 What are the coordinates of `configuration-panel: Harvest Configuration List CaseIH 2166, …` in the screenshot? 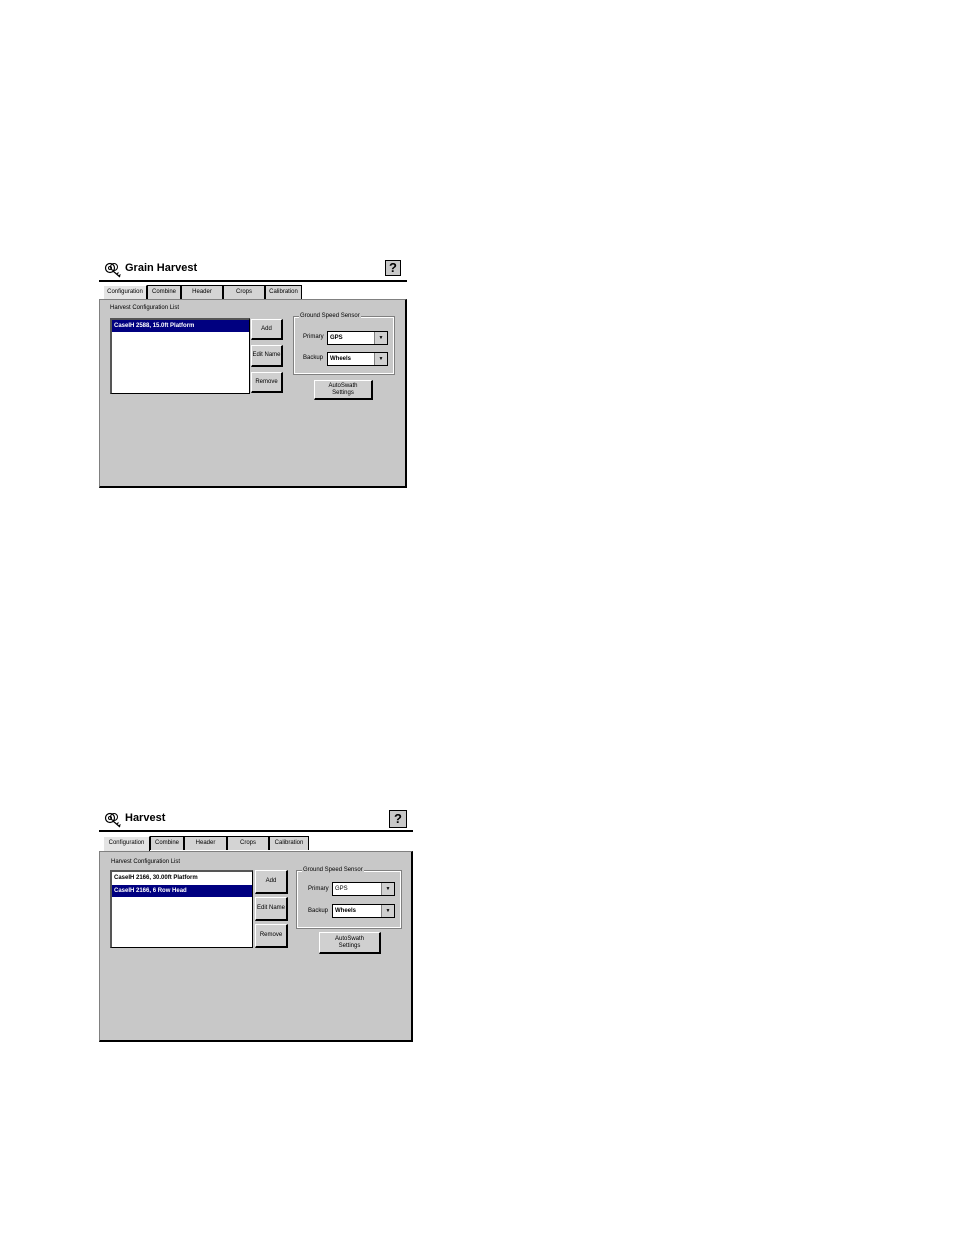 It's located at (256, 946).